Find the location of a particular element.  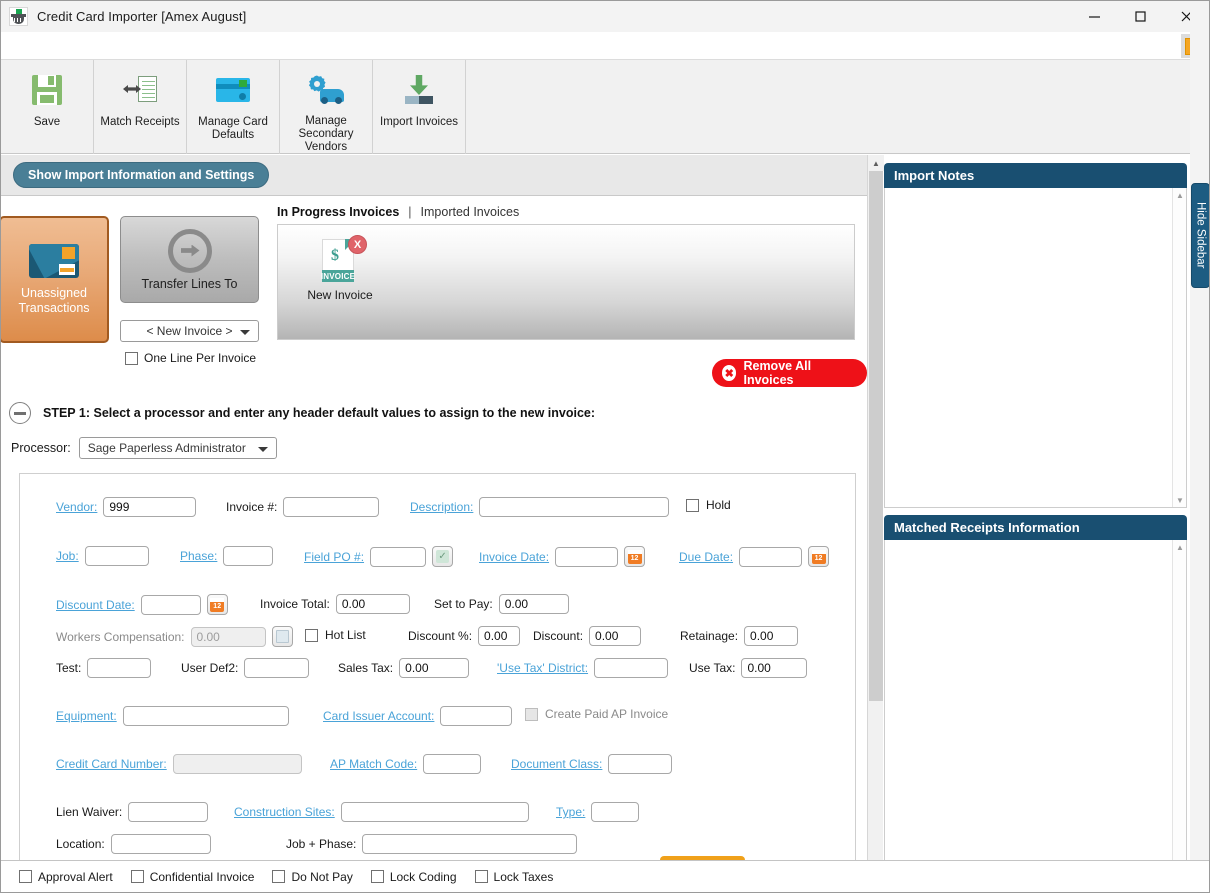

lock-taxes-checkbox is located at coordinates (481, 876).